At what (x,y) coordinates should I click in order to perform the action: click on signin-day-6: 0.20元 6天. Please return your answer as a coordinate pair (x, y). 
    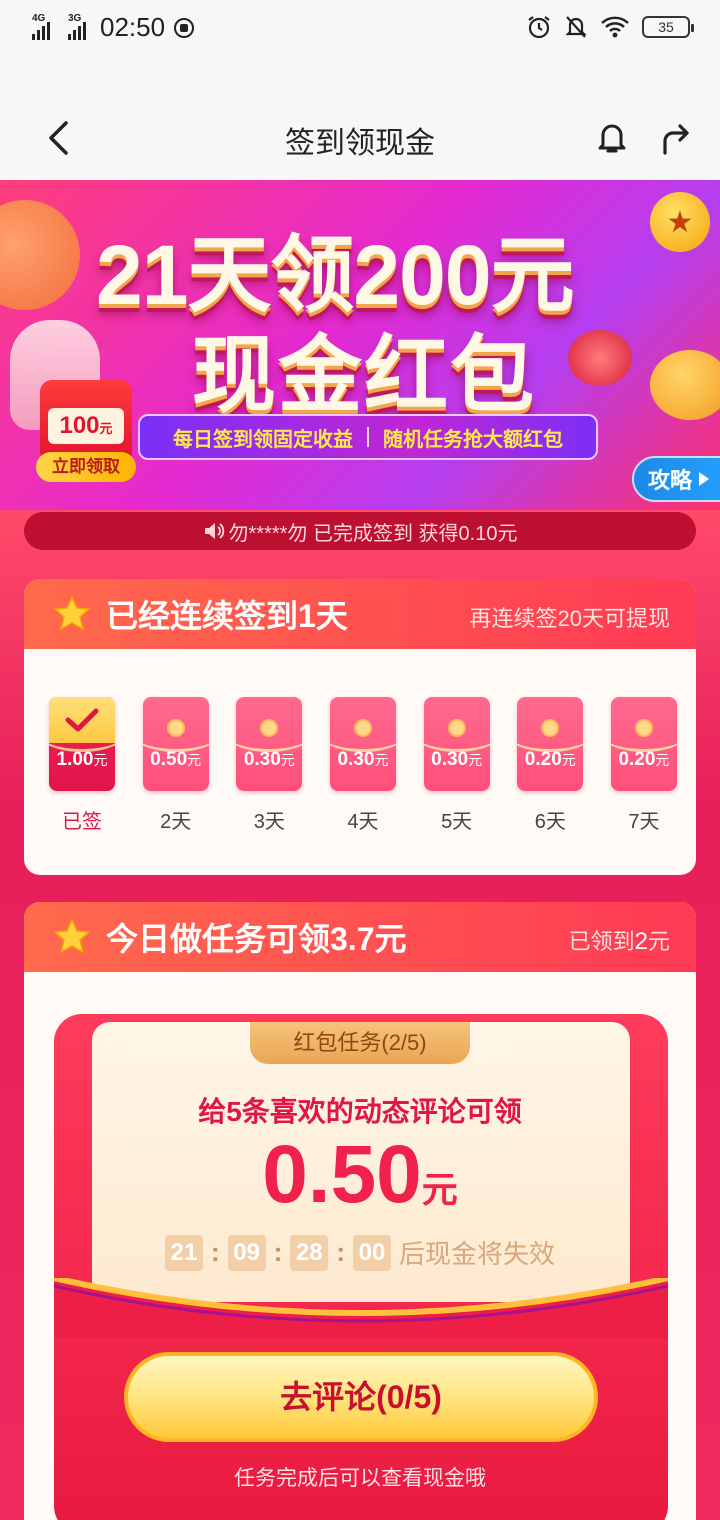
    Looking at the image, I should click on (550, 765).